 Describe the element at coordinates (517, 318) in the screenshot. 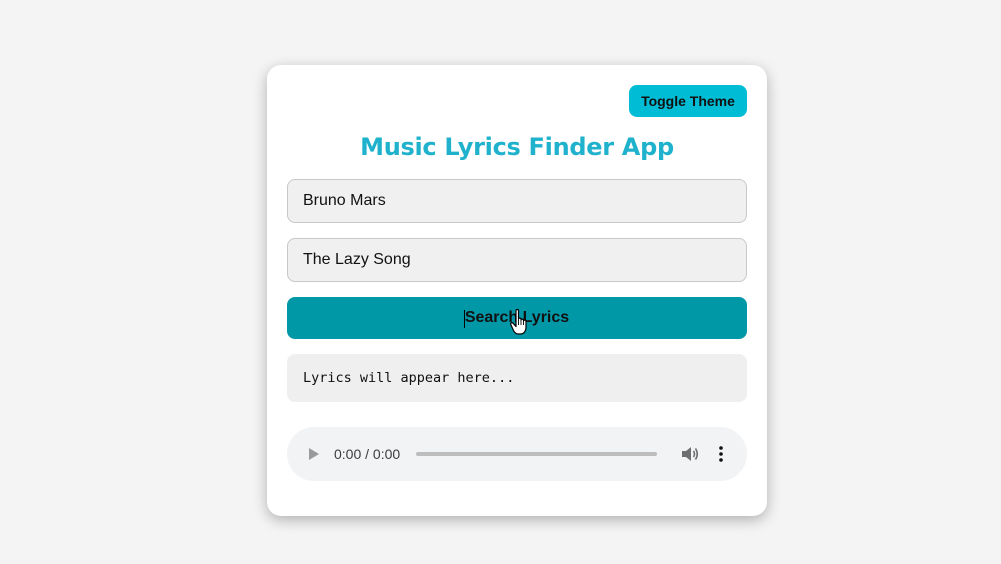

I see `search-lyrics-button: Search Lyrics` at that location.